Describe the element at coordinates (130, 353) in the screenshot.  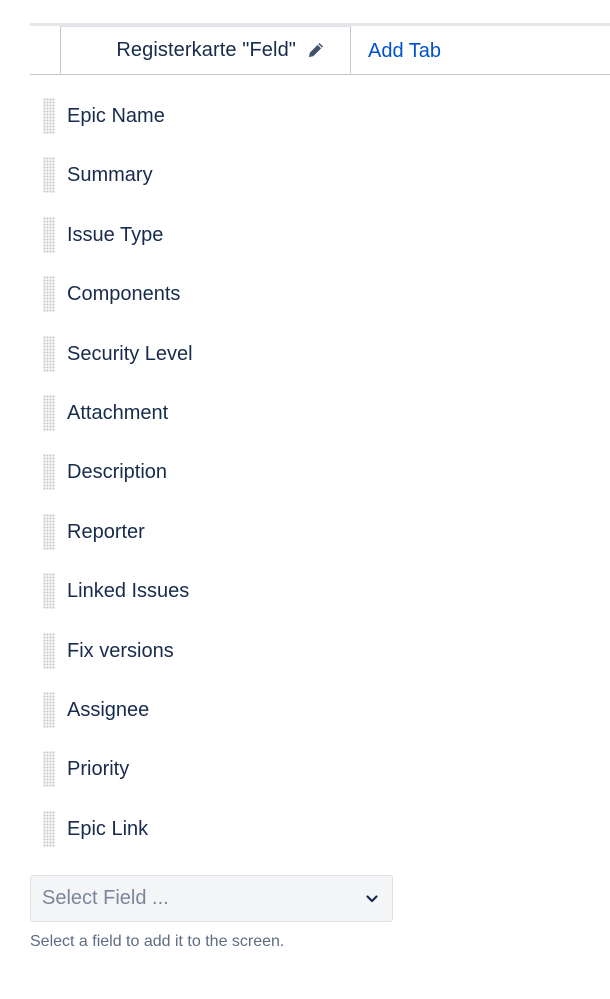
I see `field-label: Security Level` at that location.